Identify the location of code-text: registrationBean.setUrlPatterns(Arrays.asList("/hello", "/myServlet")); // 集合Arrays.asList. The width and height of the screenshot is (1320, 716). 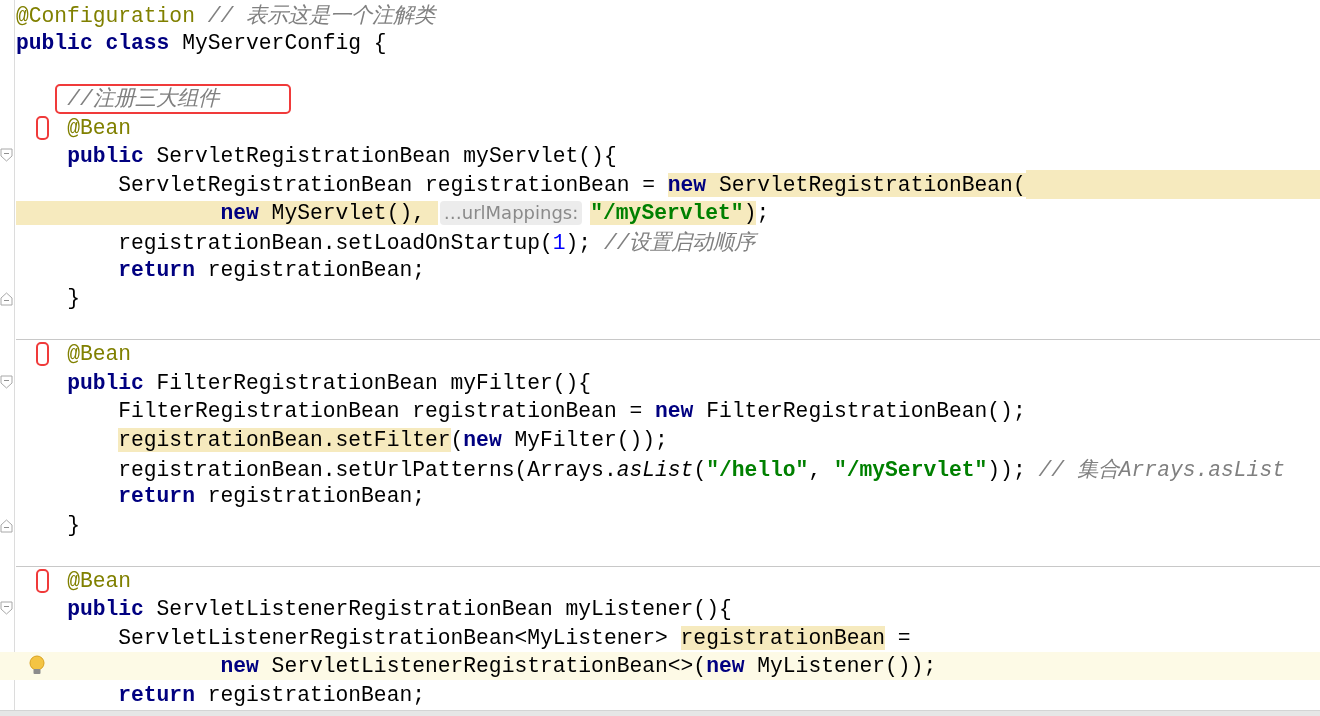
(701, 469).